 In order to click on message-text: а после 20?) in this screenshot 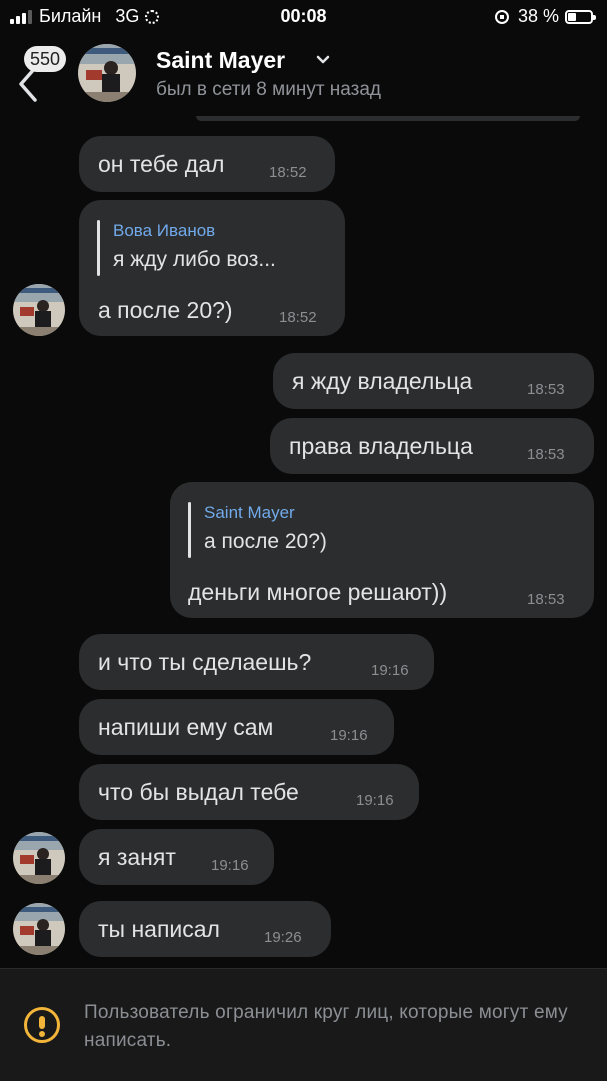, I will do `click(165, 310)`.